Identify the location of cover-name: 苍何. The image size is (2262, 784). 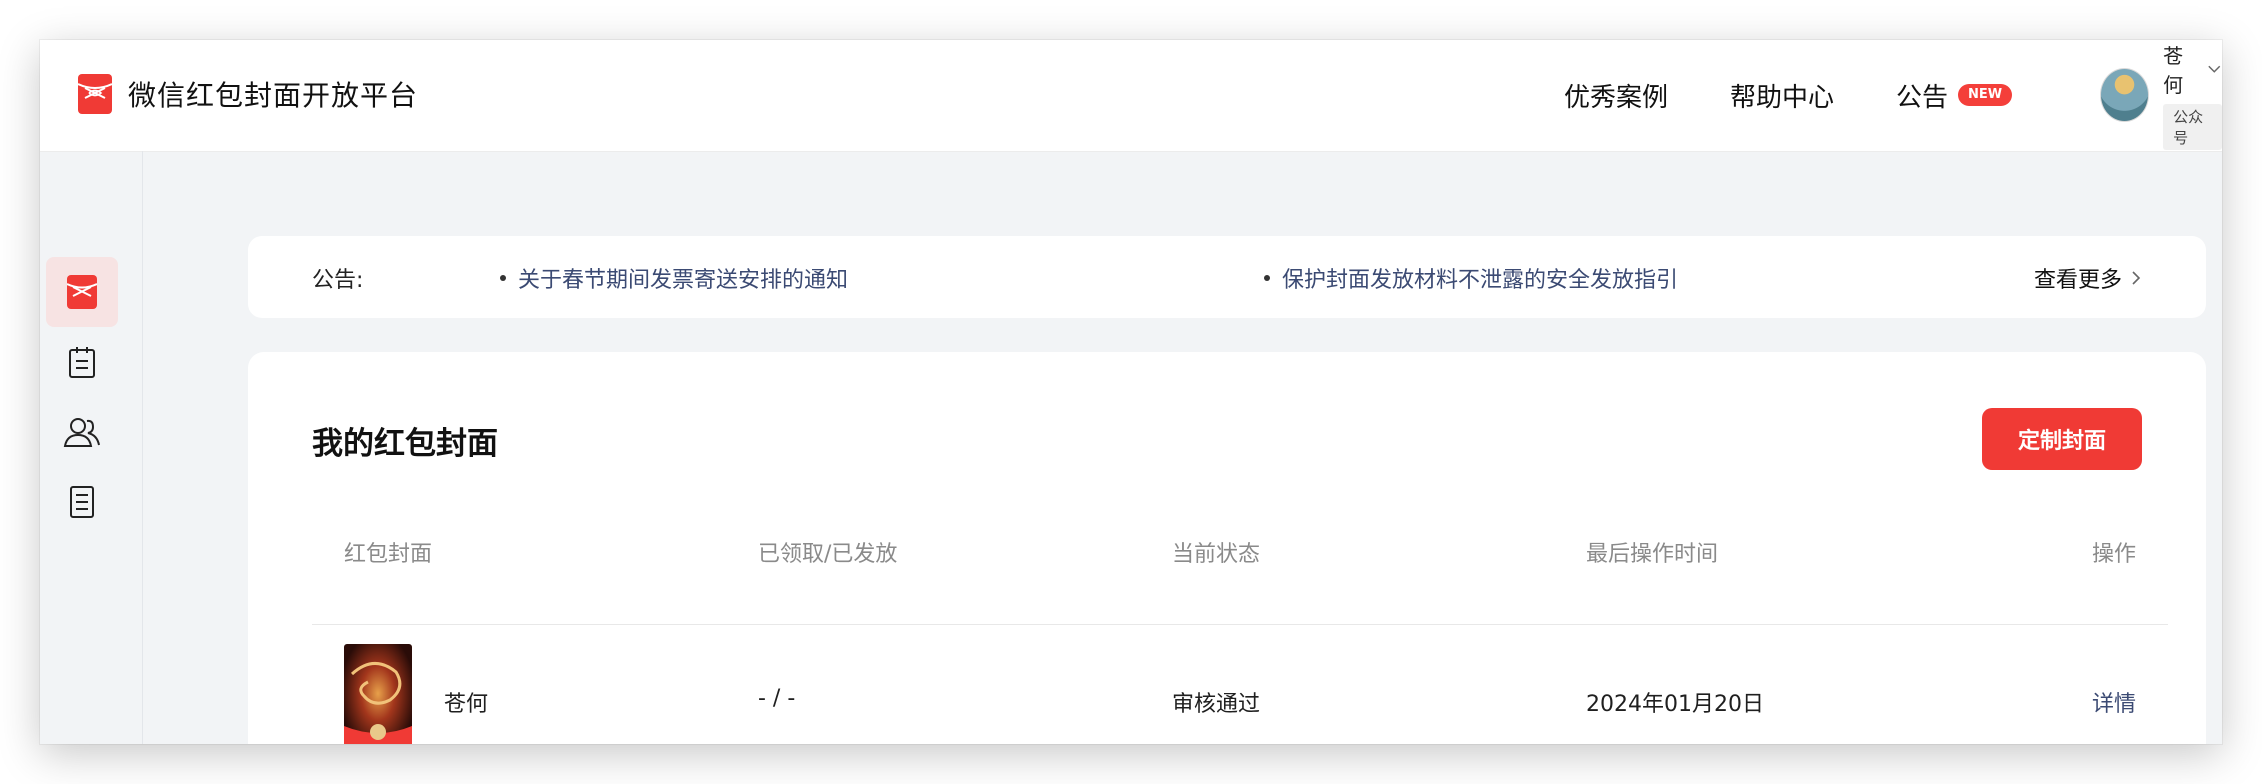
(466, 704).